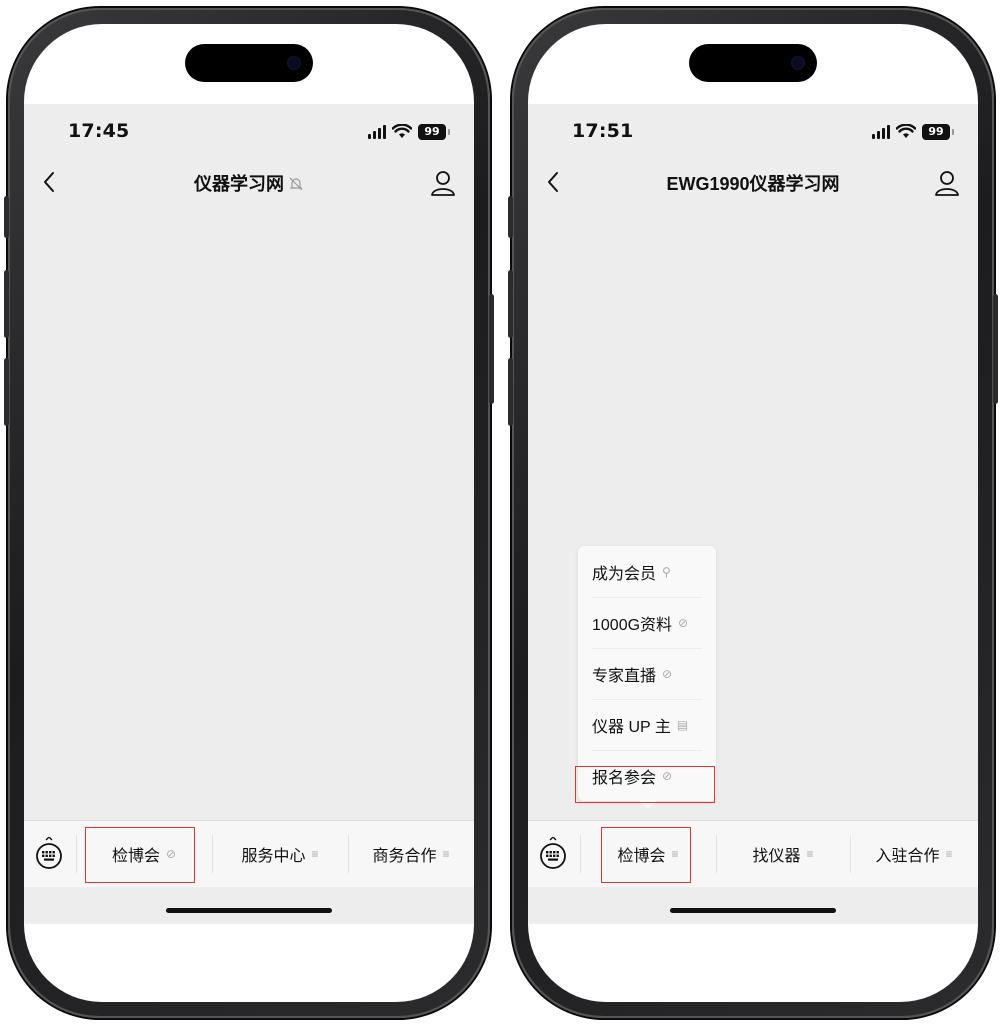 The height and width of the screenshot is (1024, 1004). Describe the element at coordinates (603, 131) in the screenshot. I see `status-time: 17:51` at that location.